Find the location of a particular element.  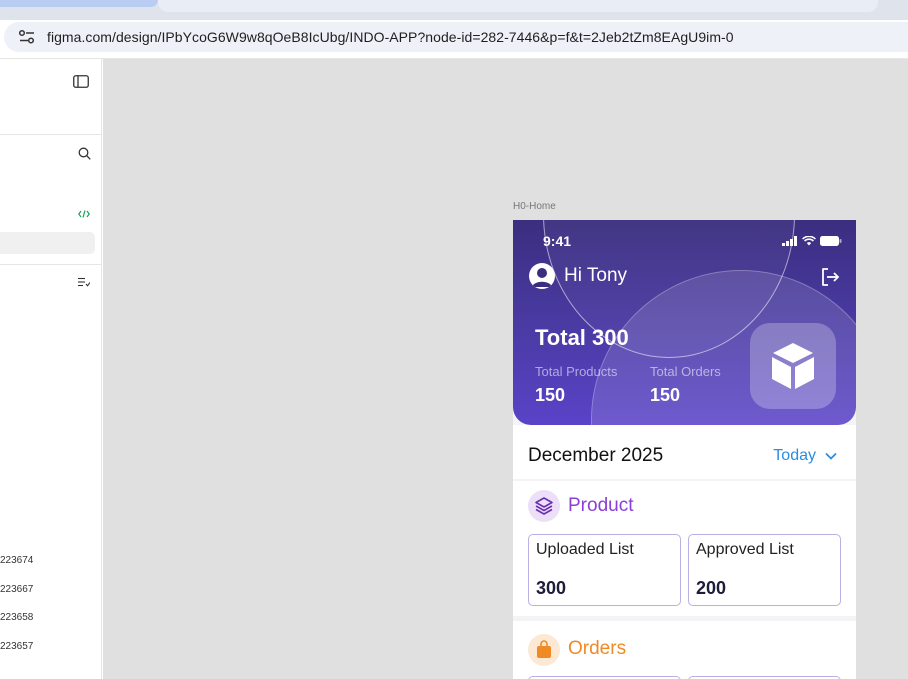

card-value: 200 is located at coordinates (711, 588).